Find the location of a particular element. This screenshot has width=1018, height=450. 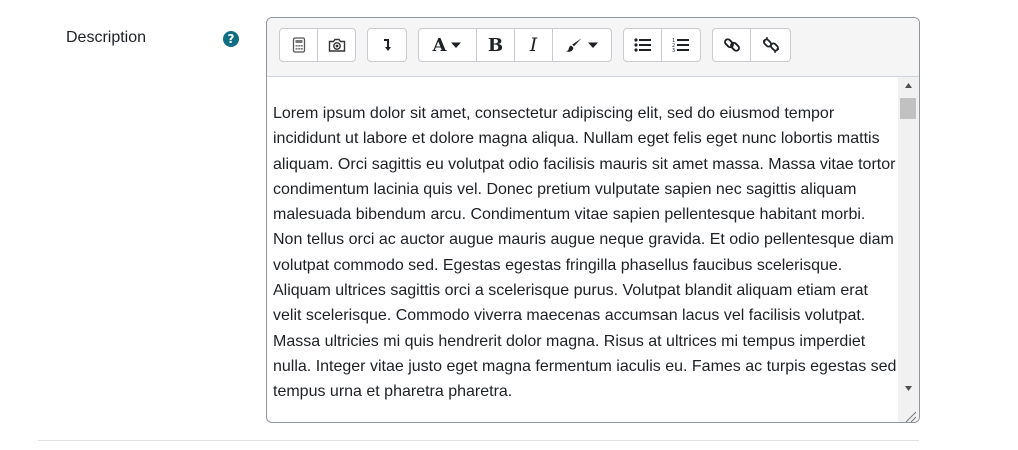

font-size-button: A is located at coordinates (448, 45).